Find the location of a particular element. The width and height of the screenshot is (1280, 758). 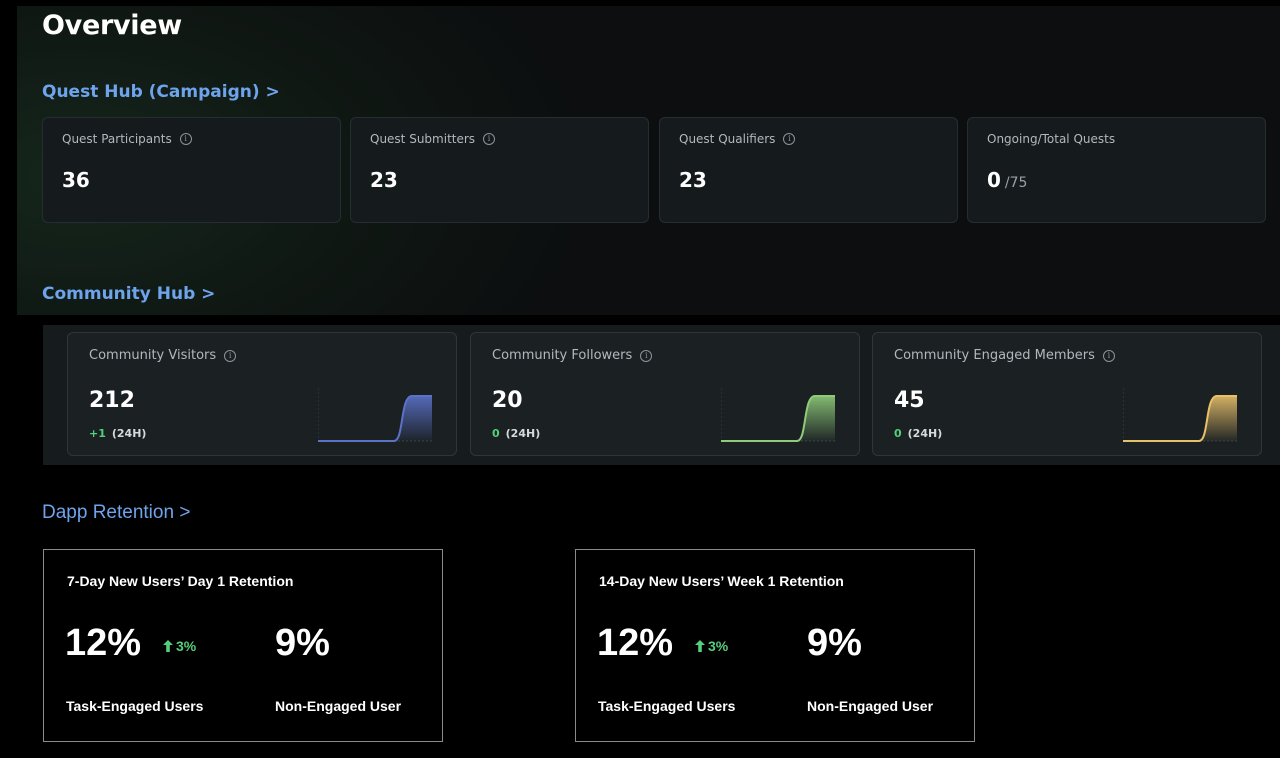

community-followers-value: 20 is located at coordinates (507, 400).